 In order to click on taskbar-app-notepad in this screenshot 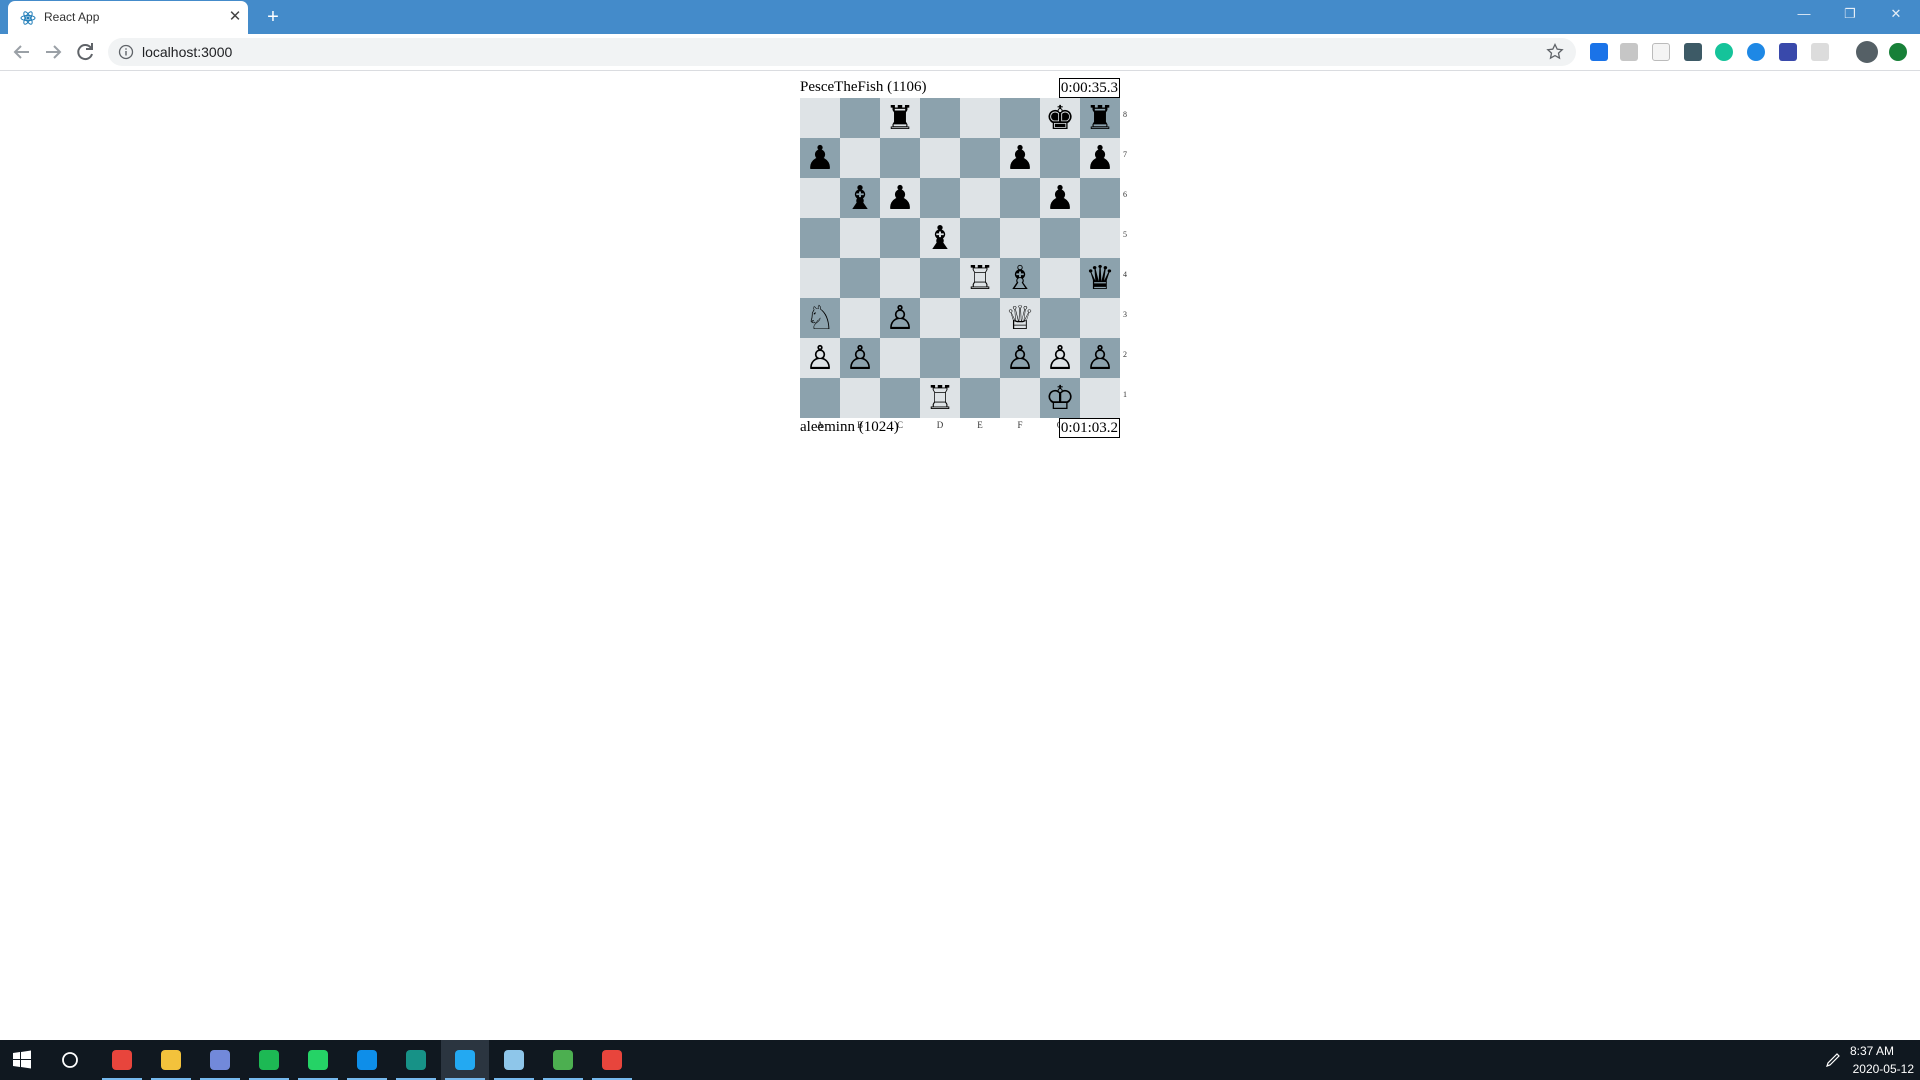, I will do `click(514, 1060)`.